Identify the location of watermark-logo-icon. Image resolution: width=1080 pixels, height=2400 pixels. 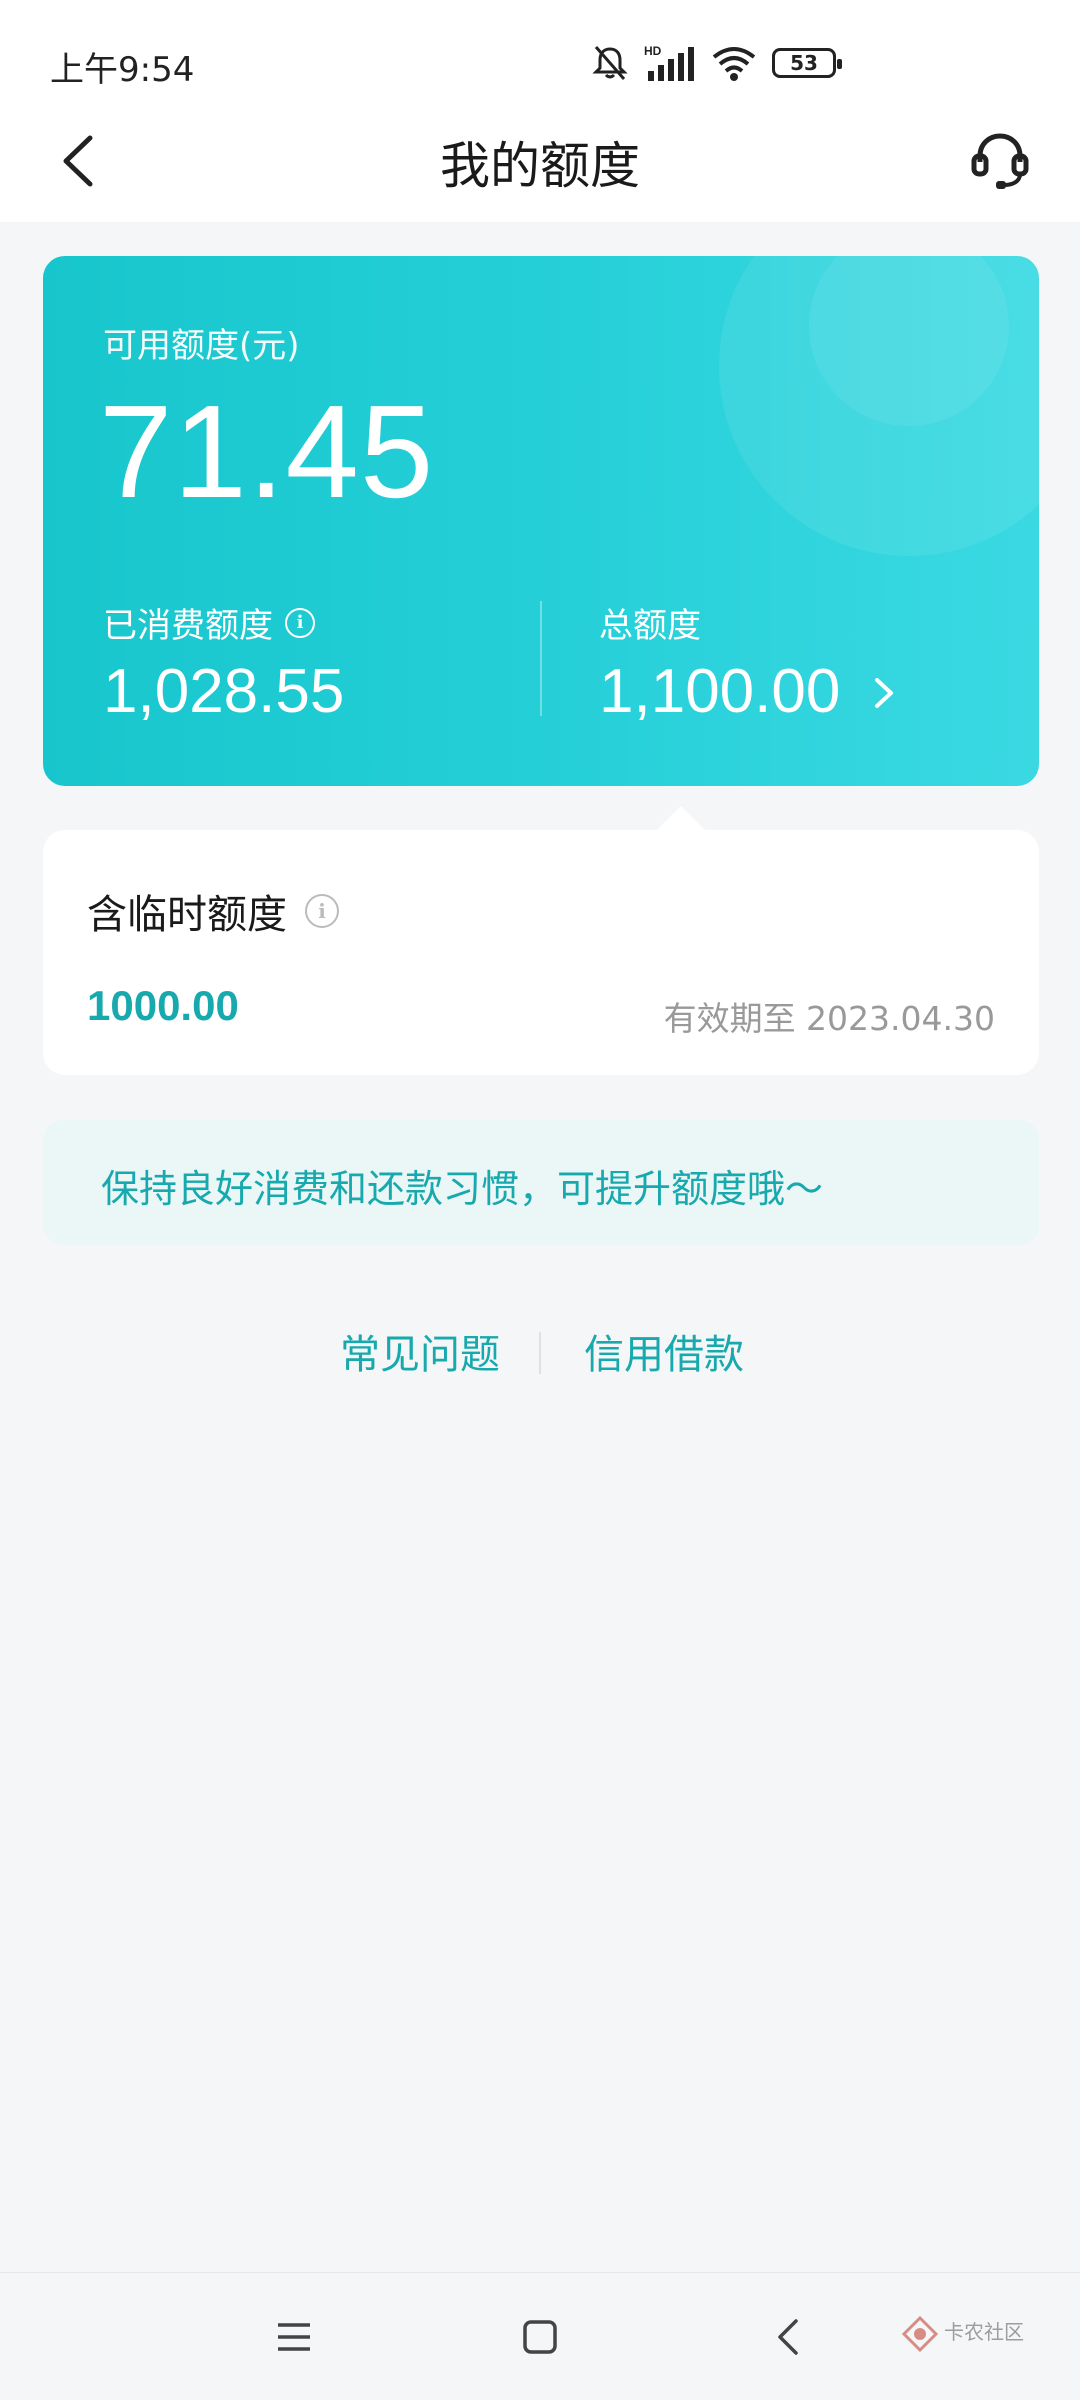
(920, 2334).